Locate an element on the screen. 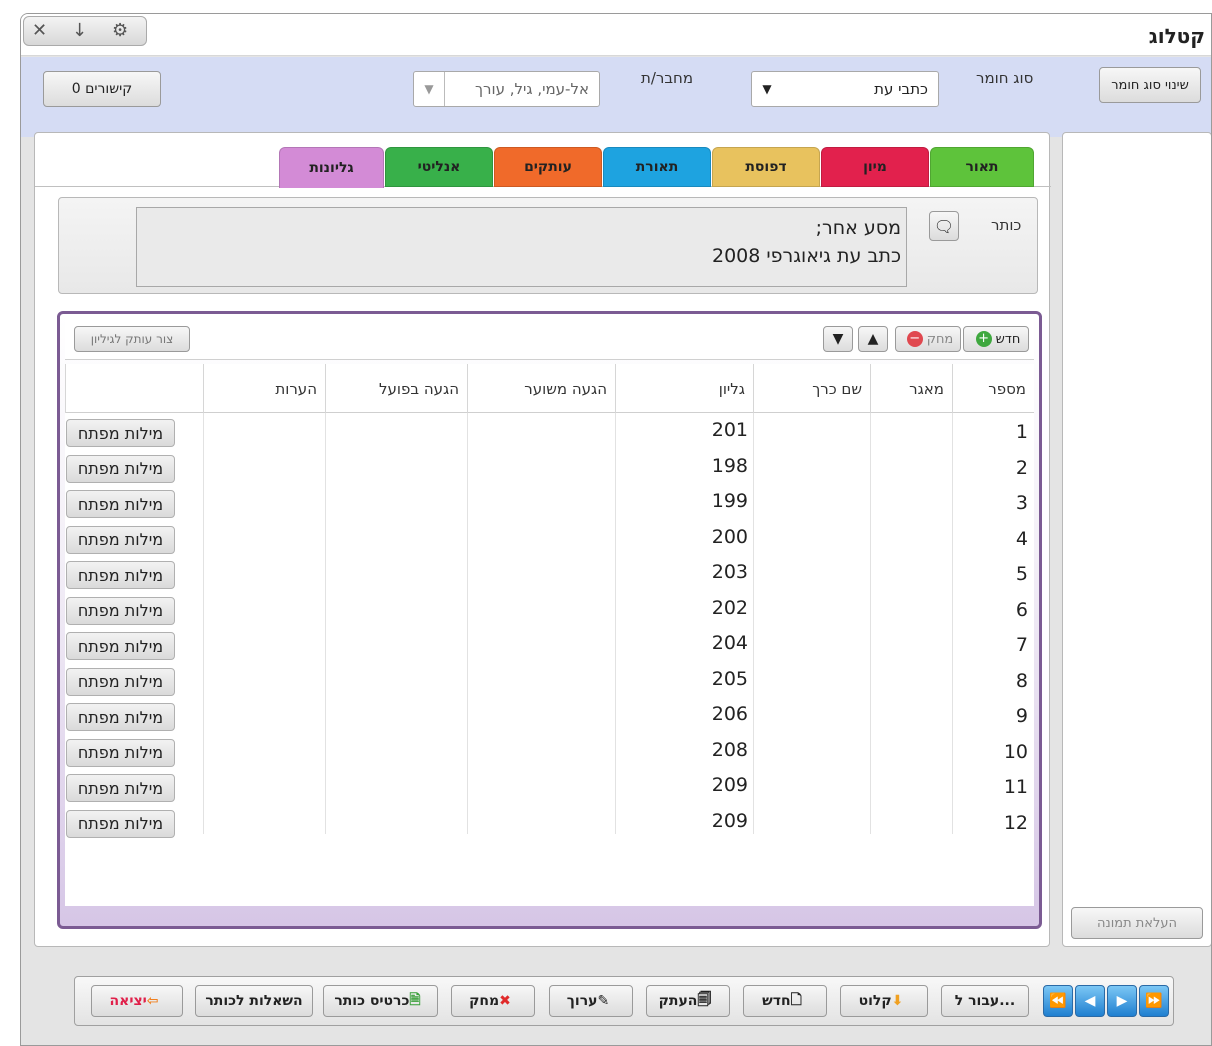 The width and height of the screenshot is (1212, 1046). first-record-icon: ⏪ is located at coordinates (1058, 1001).